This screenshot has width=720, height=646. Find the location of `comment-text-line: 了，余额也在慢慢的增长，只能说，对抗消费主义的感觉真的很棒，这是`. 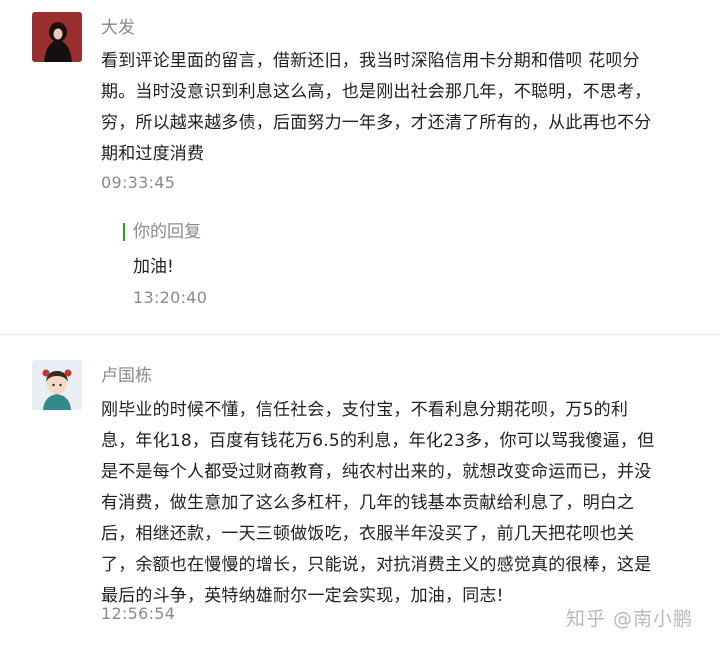

comment-text-line: 了，余额也在慢慢的增长，只能说，对抗消费主义的感觉真的很棒，这是 is located at coordinates (376, 565).